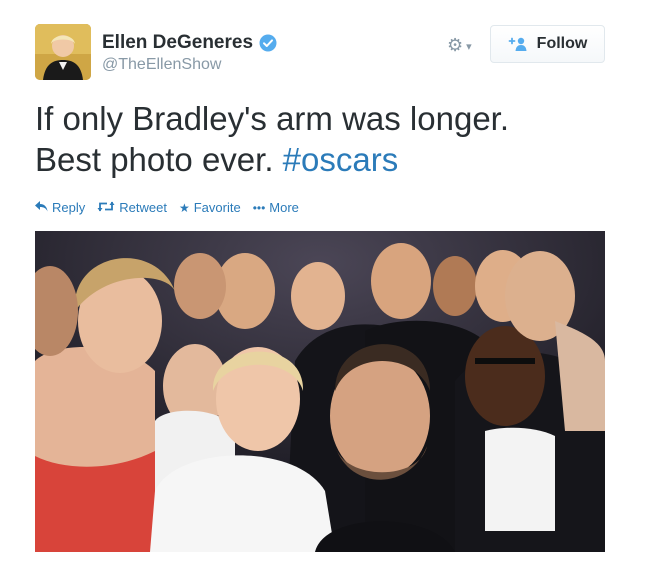 This screenshot has height=573, width=650. I want to click on user-fullname: Ellen DeGeneres, so click(177, 43).